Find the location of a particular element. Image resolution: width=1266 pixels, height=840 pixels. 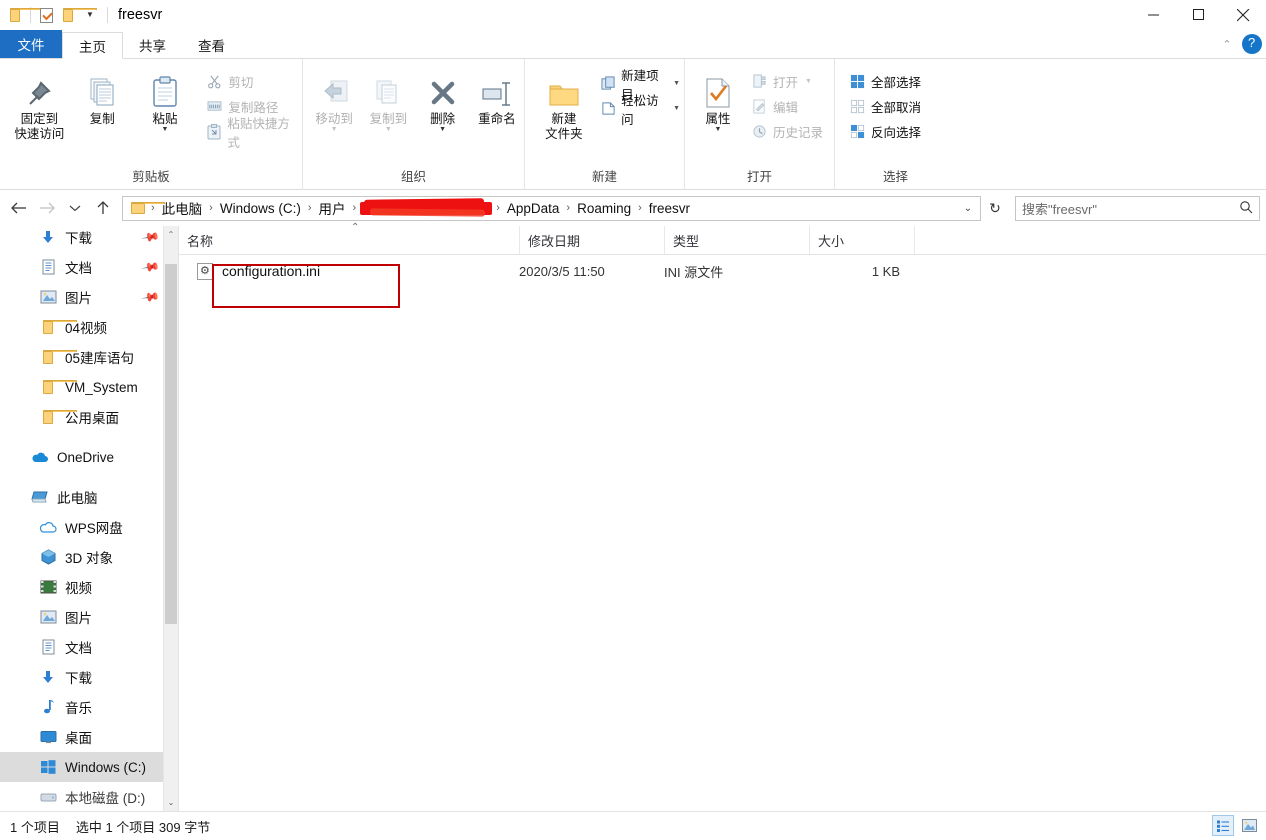

sidebar-item-windows-c: Windows (C:) is located at coordinates (82, 767).